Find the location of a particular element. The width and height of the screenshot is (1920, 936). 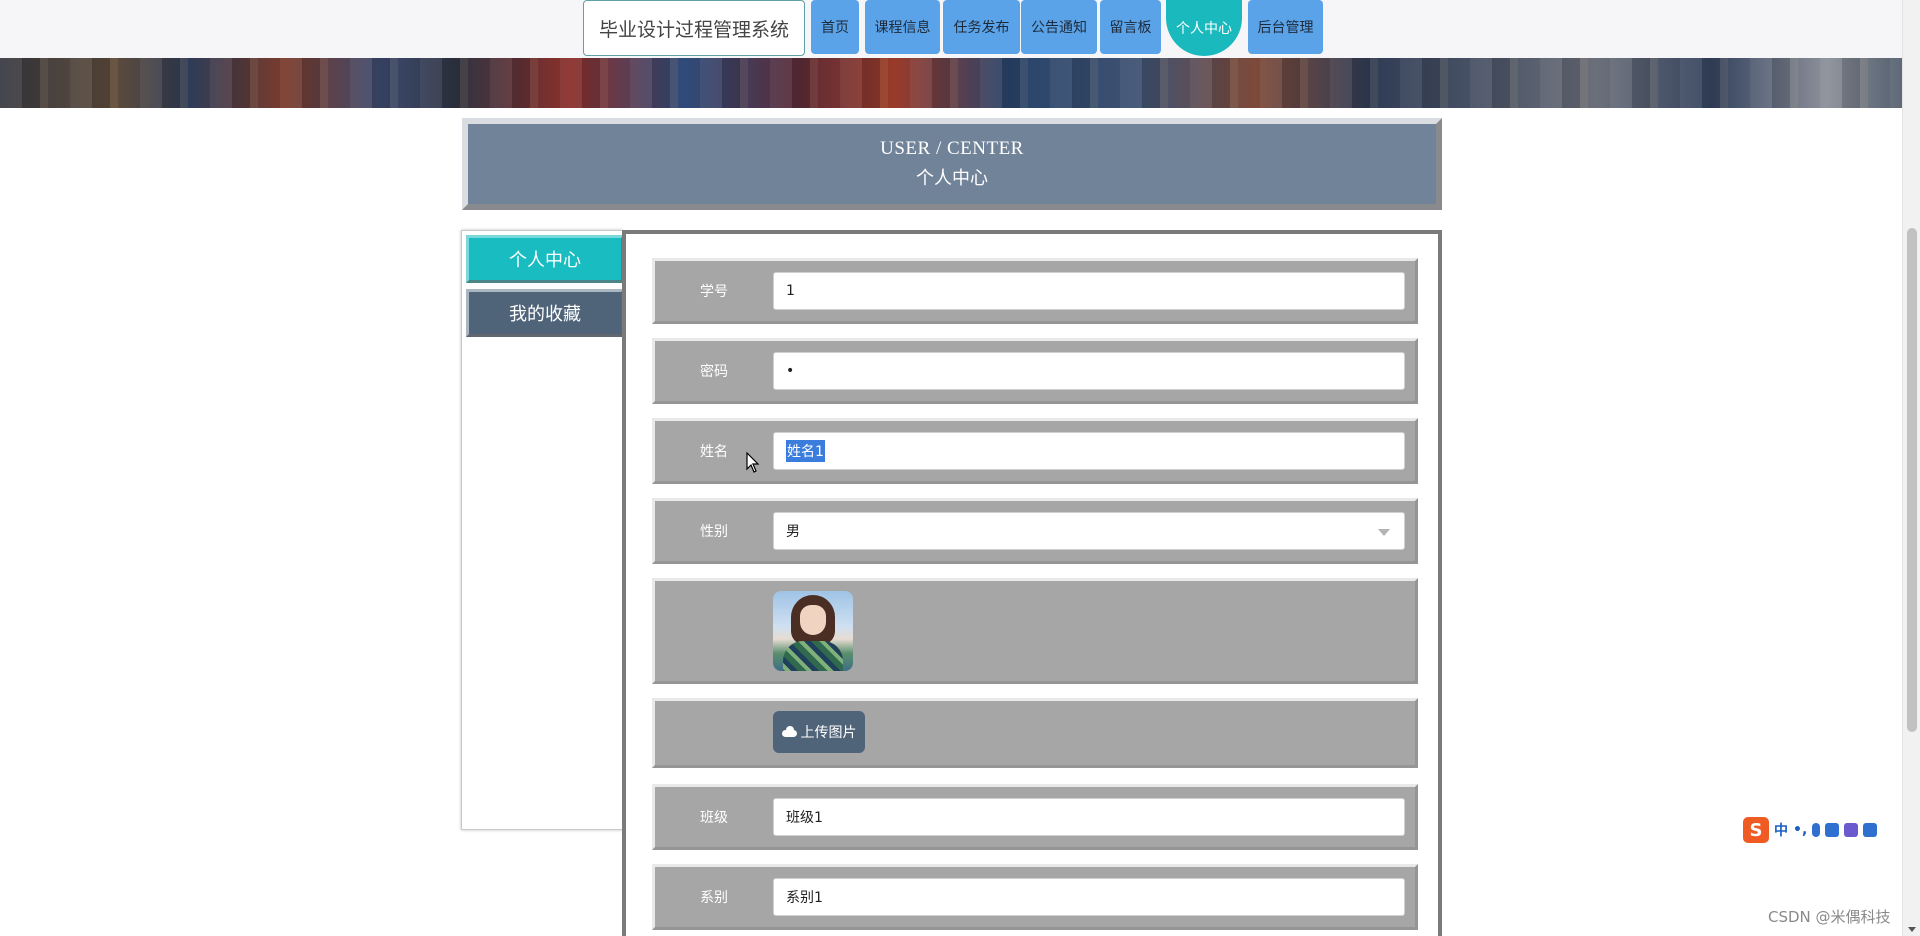

form-row-password: 密码 • is located at coordinates (1035, 371).